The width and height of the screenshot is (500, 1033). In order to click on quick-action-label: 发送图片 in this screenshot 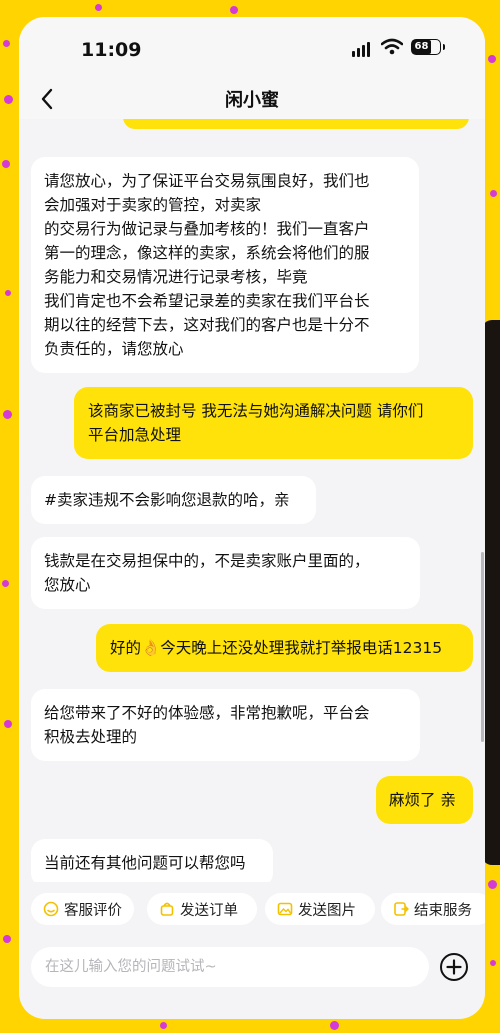, I will do `click(327, 910)`.